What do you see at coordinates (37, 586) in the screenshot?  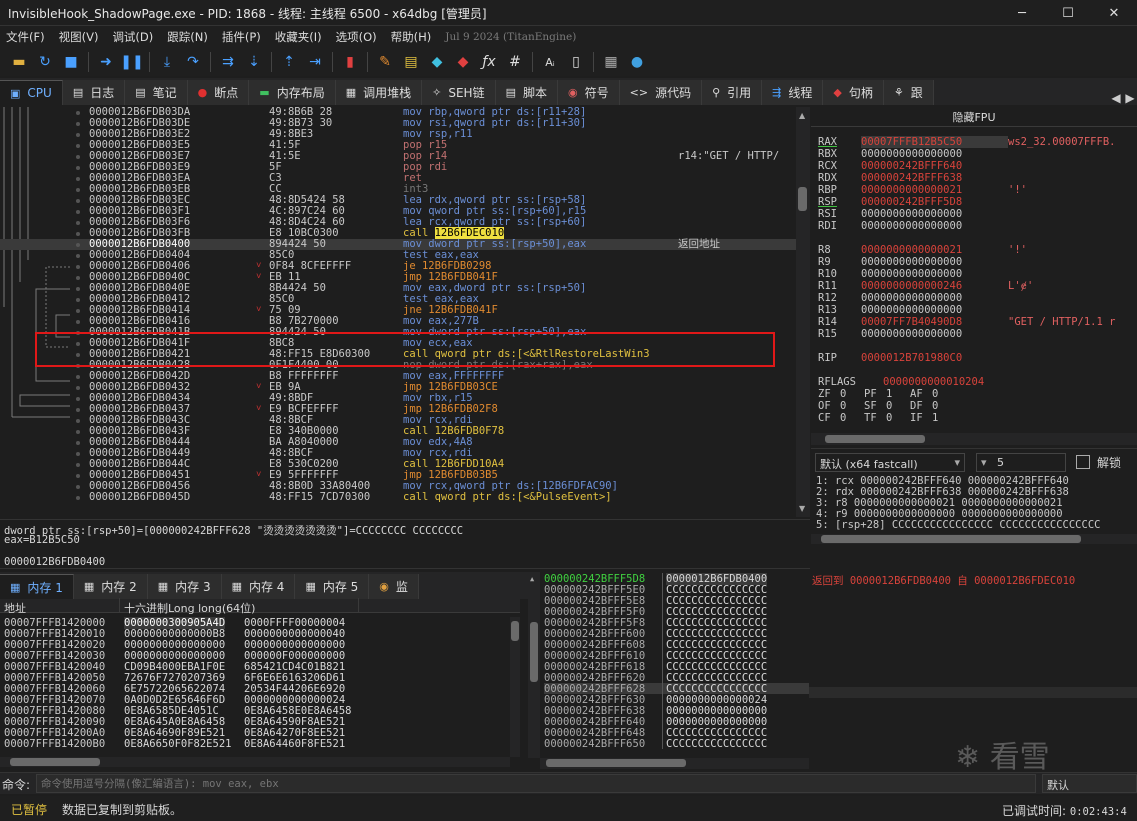 I see `tab-dump-1: ▦ 内存 1` at bounding box center [37, 586].